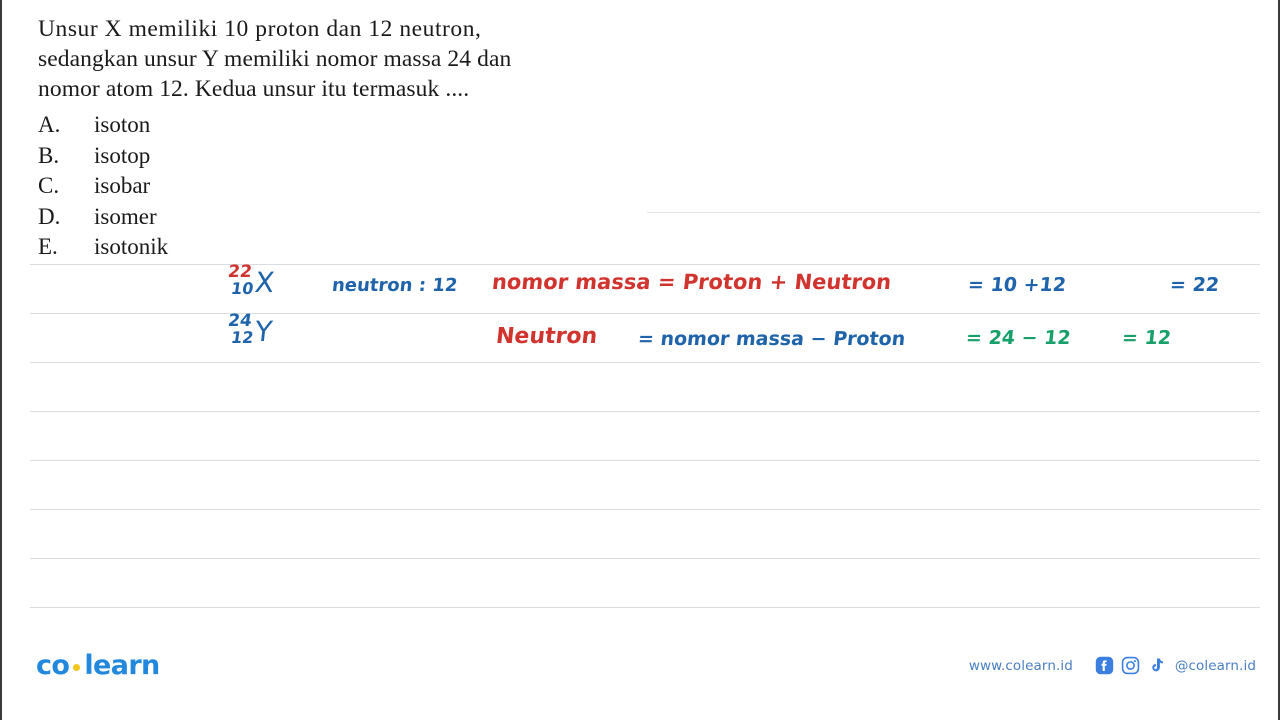  Describe the element at coordinates (122, 185) in the screenshot. I see `option-c-label: isobar` at that location.